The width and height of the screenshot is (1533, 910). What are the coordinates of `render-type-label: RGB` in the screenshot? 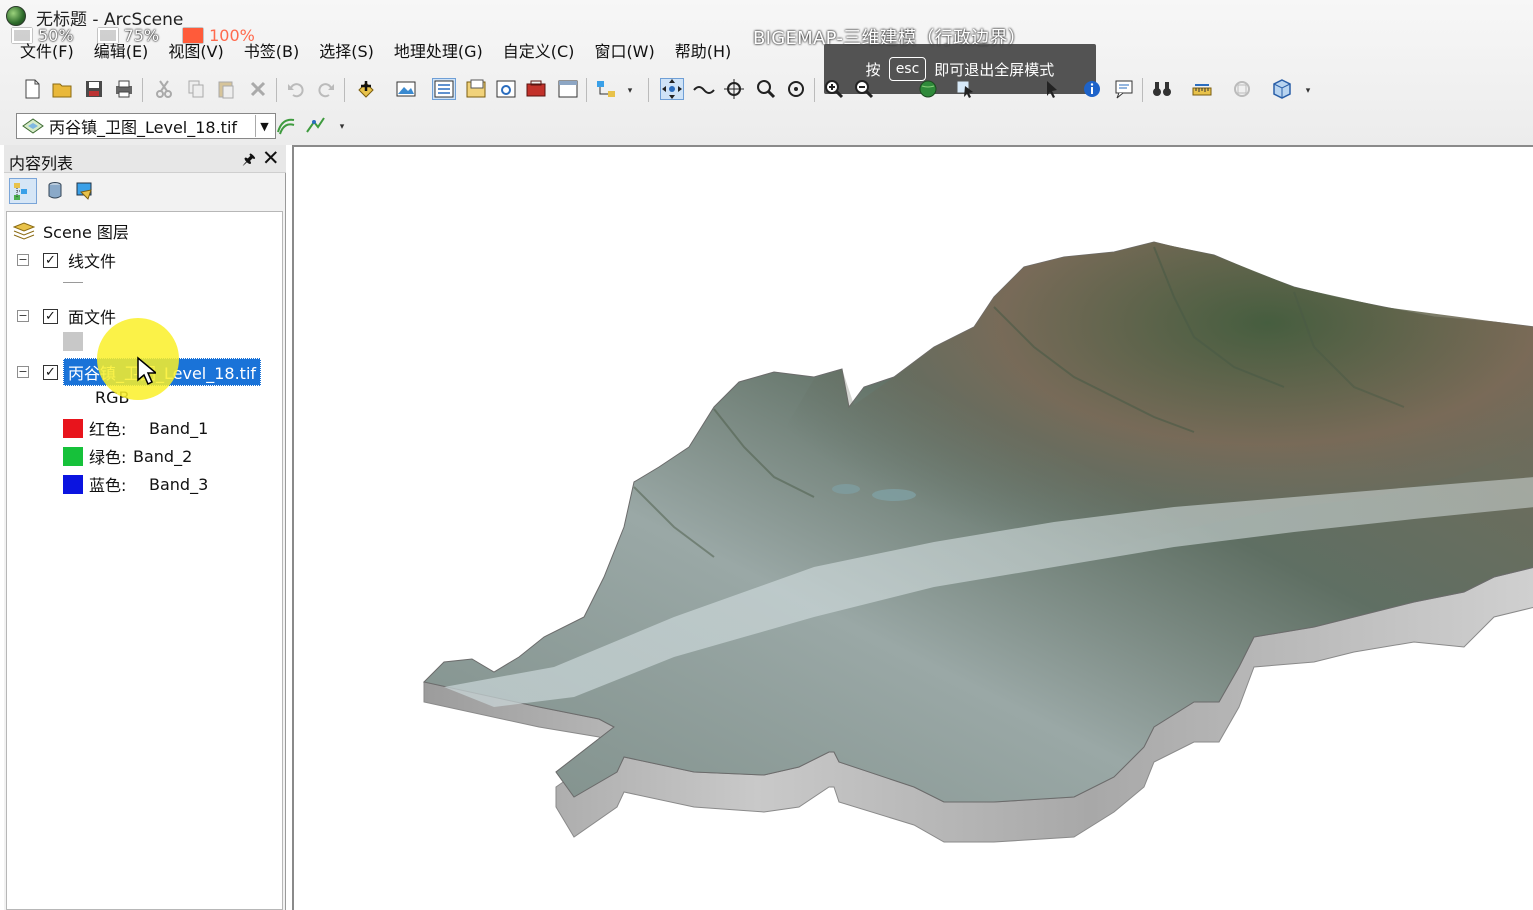 It's located at (112, 397).